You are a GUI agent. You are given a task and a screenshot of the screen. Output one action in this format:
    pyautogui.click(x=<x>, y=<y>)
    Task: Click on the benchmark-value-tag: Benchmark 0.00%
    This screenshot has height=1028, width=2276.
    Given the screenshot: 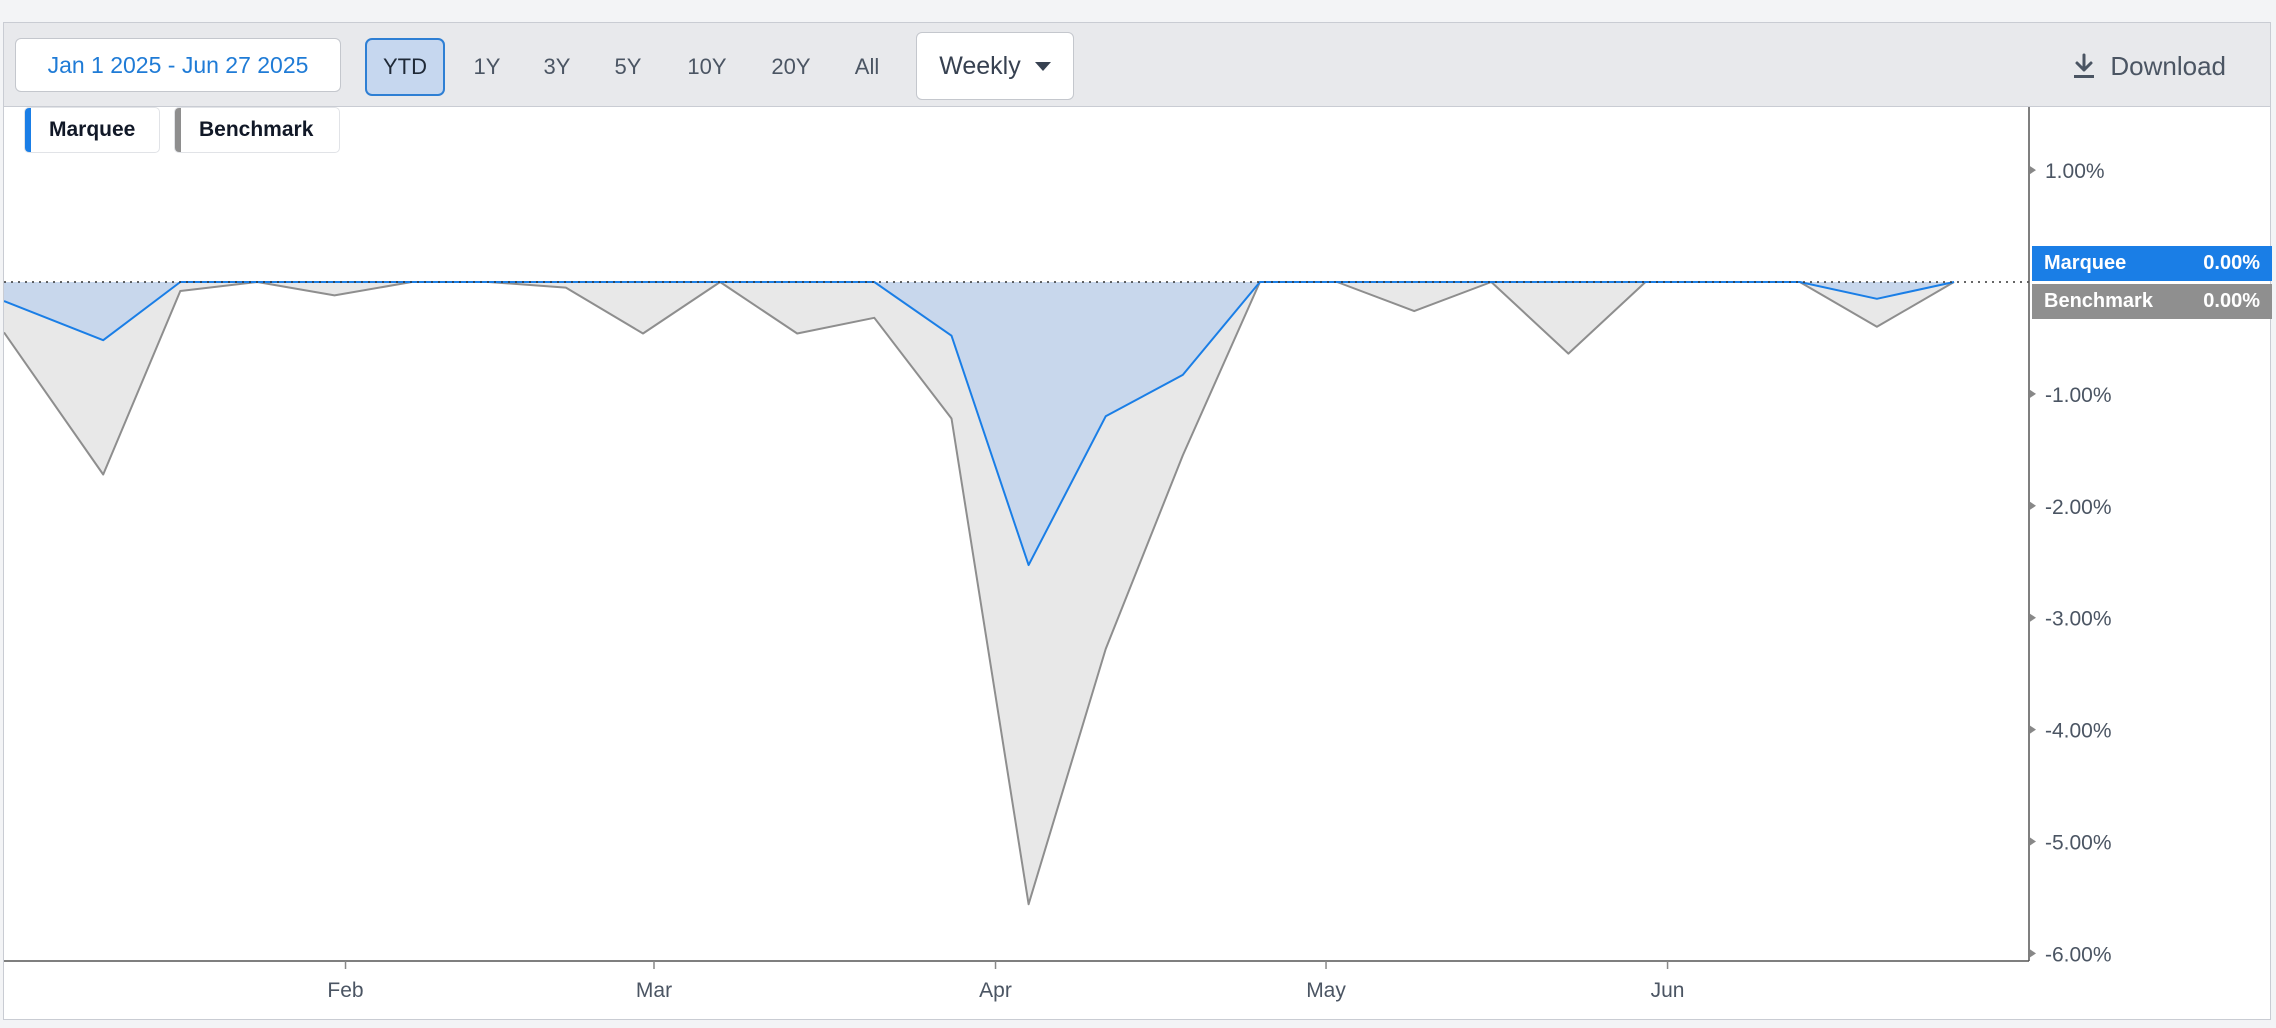 What is the action you would take?
    pyautogui.click(x=2152, y=301)
    